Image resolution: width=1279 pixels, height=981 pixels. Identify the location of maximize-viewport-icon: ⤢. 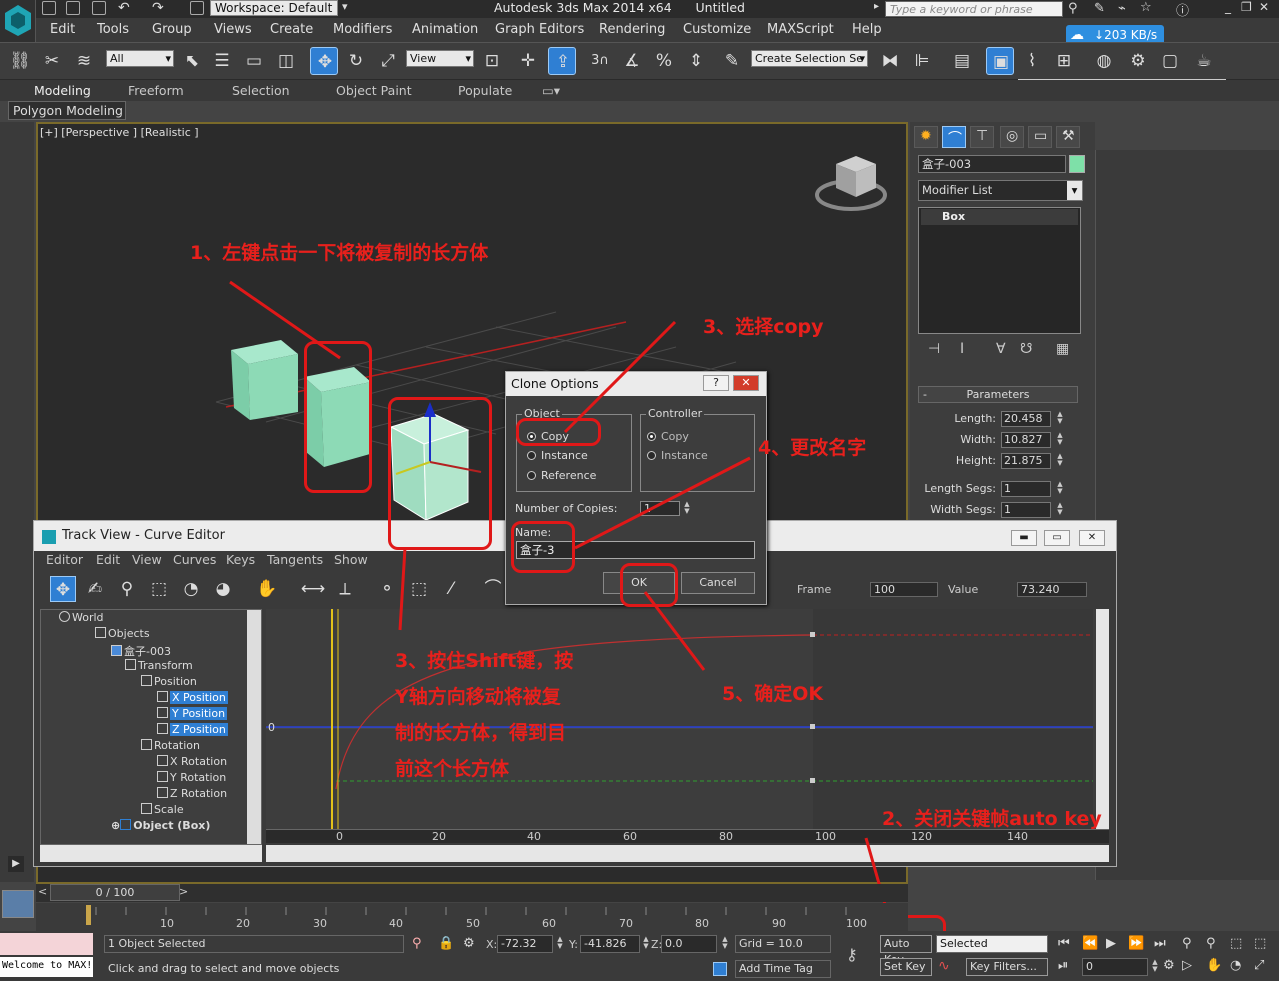
(1259, 965).